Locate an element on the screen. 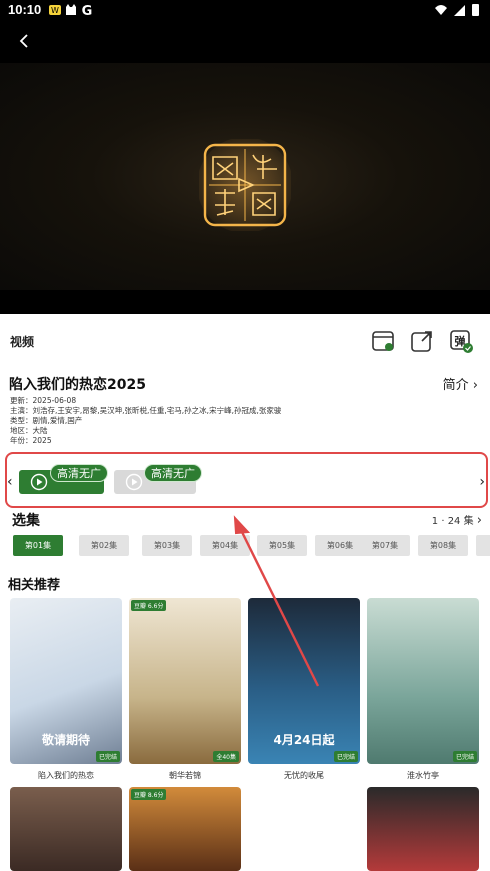  status-bar: 10:10 W G is located at coordinates (245, 10).